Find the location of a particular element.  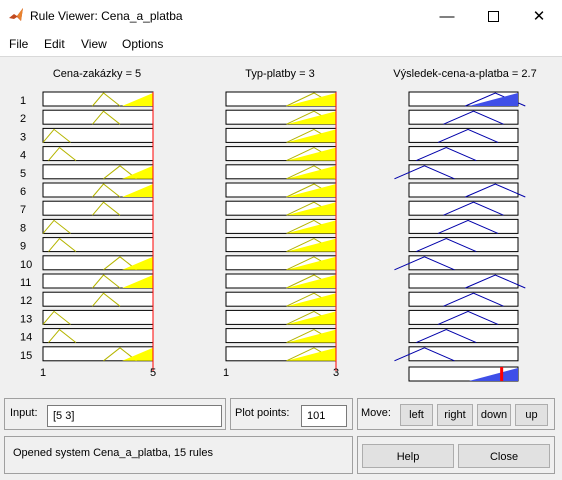

rule-number: 11 is located at coordinates (25, 283).